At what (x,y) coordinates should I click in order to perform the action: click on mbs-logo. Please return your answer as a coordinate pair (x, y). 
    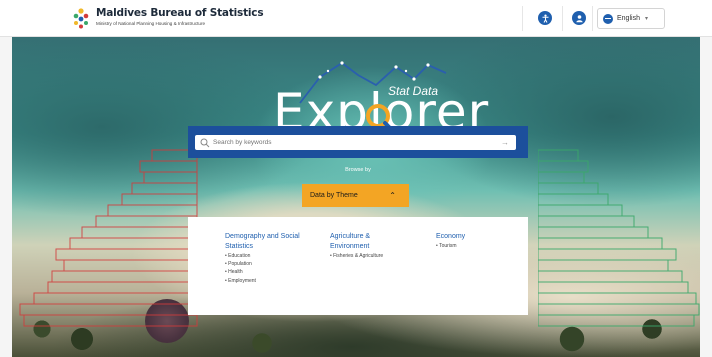
    Looking at the image, I should click on (81, 18).